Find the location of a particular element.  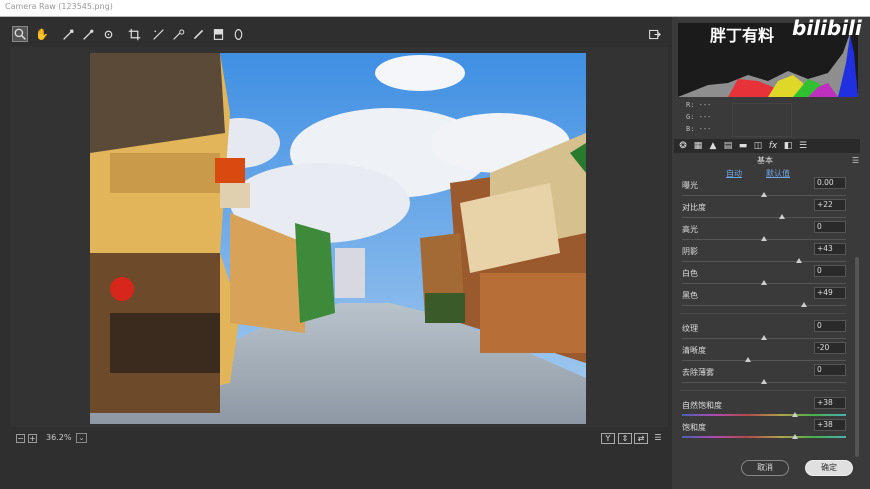

slider-row: 曝光 0.00 is located at coordinates (763, 188).